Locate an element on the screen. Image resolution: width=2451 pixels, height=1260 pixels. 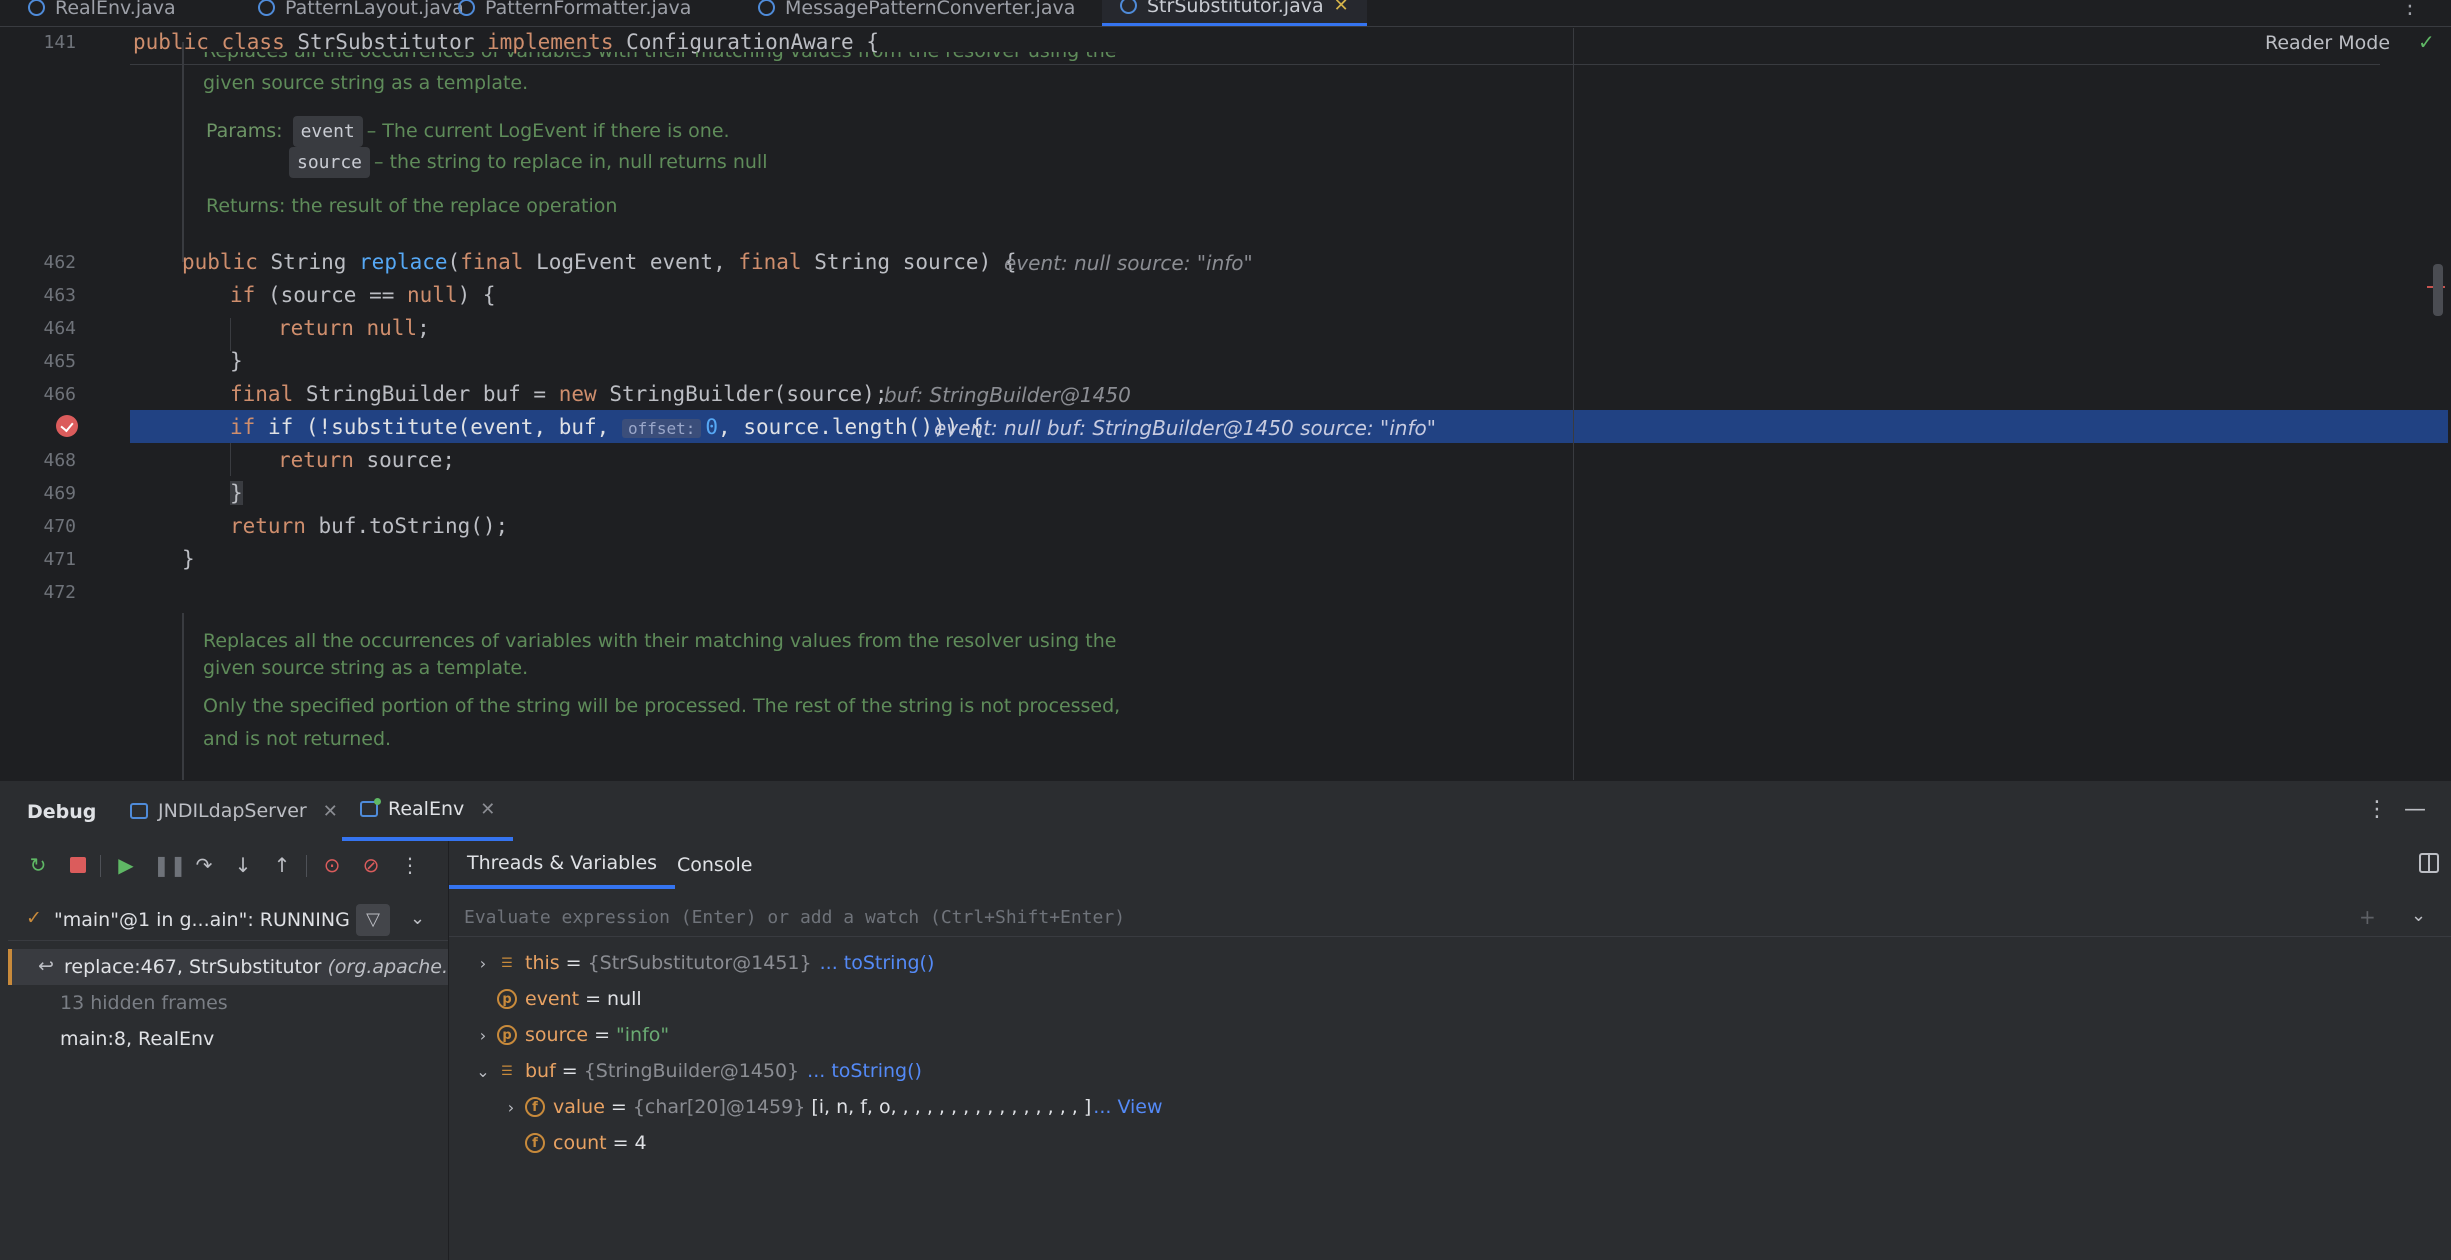
step-out-icon: ↑ is located at coordinates (282, 865).